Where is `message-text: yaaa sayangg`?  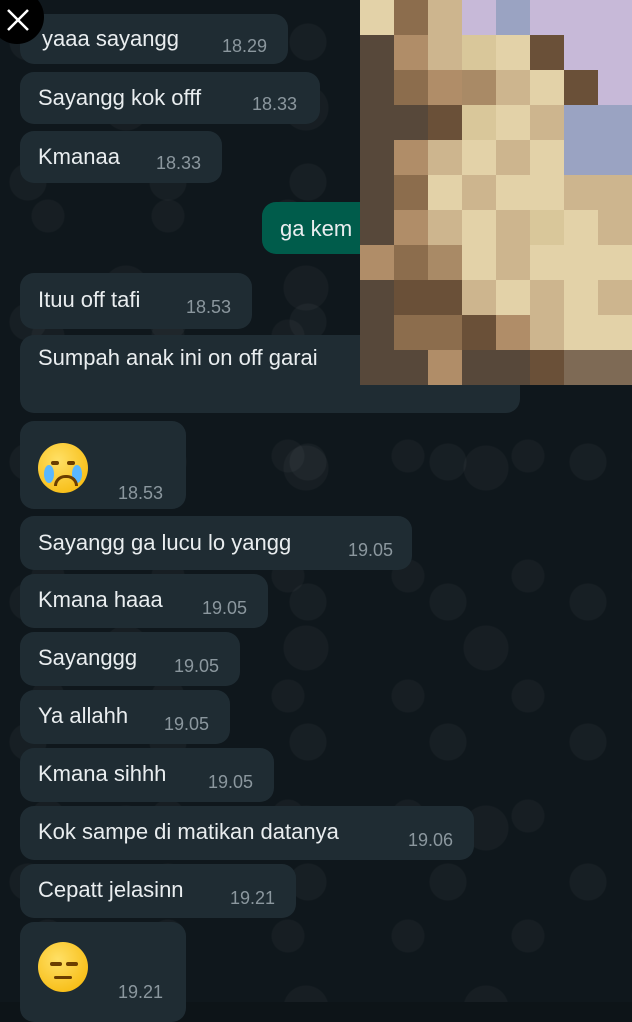
message-text: yaaa sayangg is located at coordinates (110, 38).